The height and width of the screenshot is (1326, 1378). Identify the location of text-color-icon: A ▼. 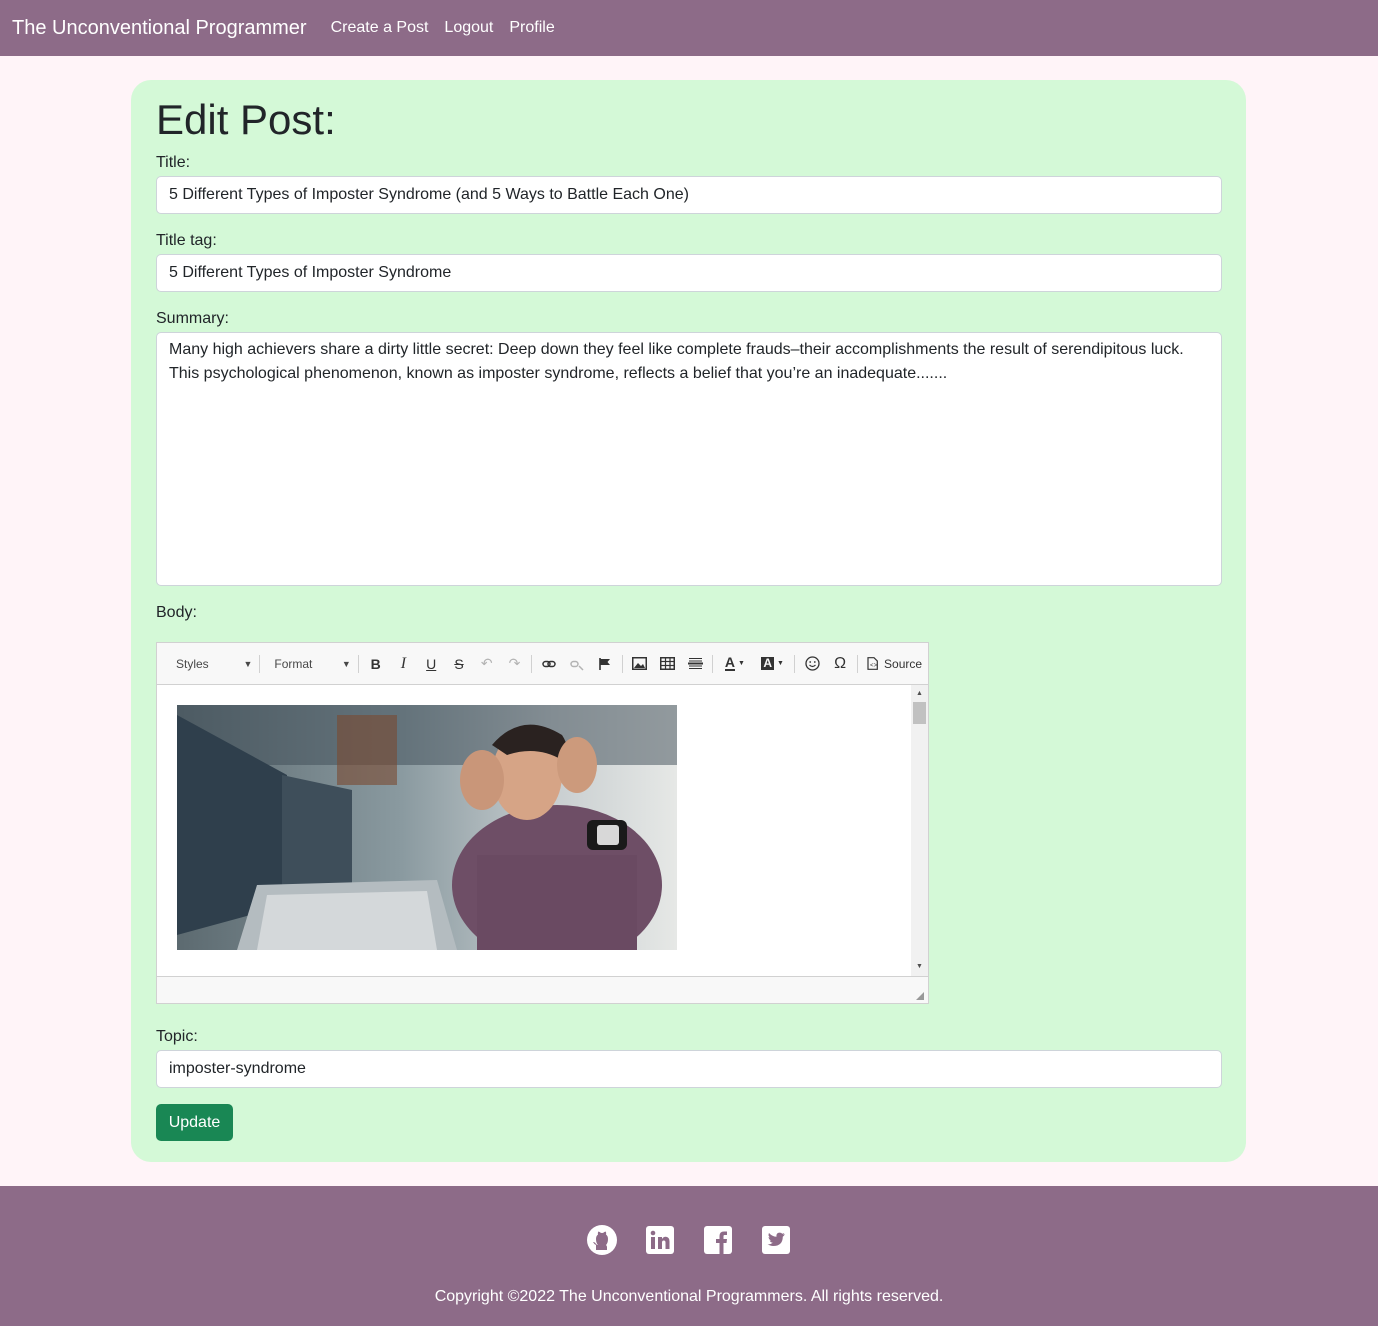
(735, 664).